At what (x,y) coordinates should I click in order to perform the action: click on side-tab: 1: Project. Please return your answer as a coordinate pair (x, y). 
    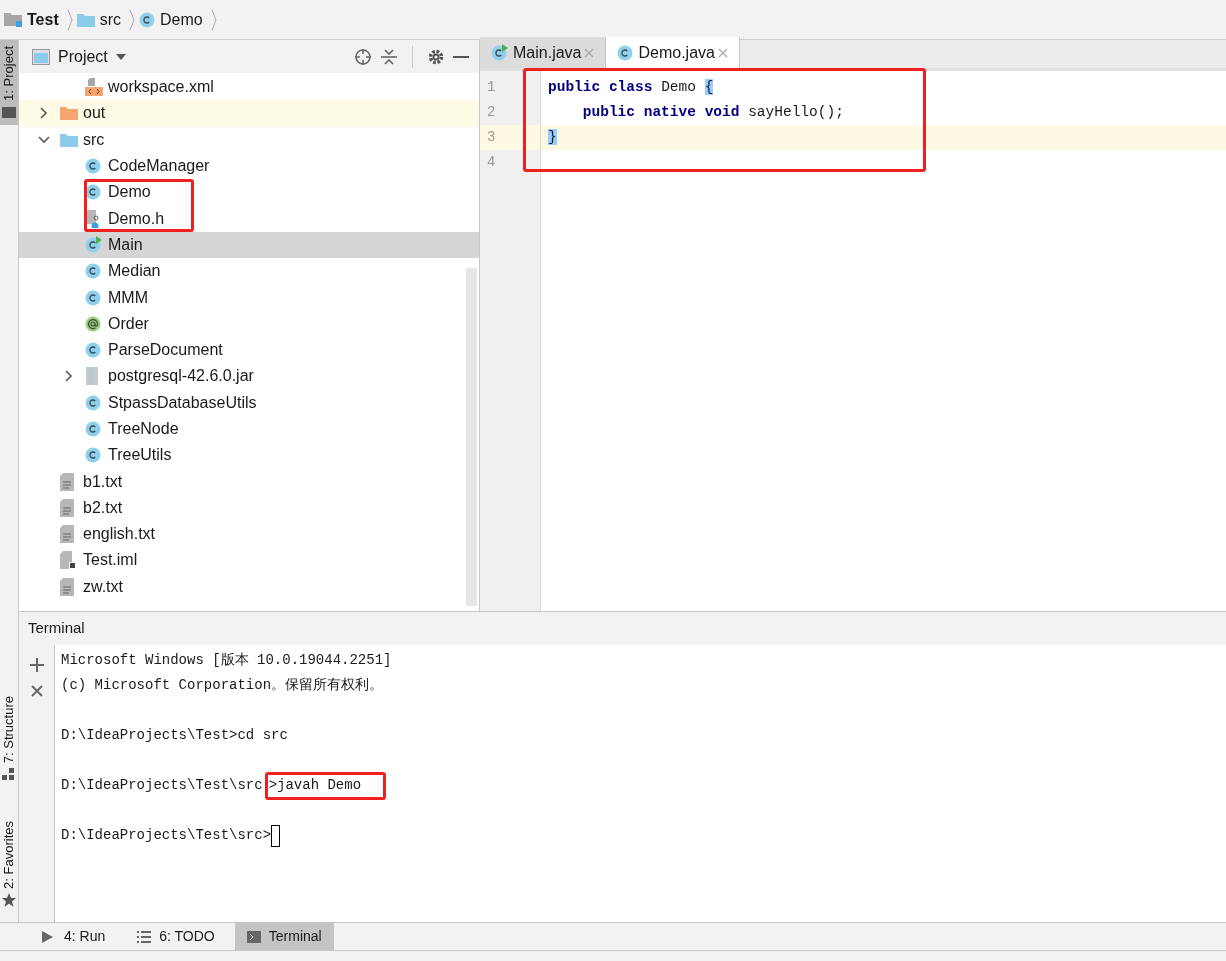
    Looking at the image, I should click on (9, 82).